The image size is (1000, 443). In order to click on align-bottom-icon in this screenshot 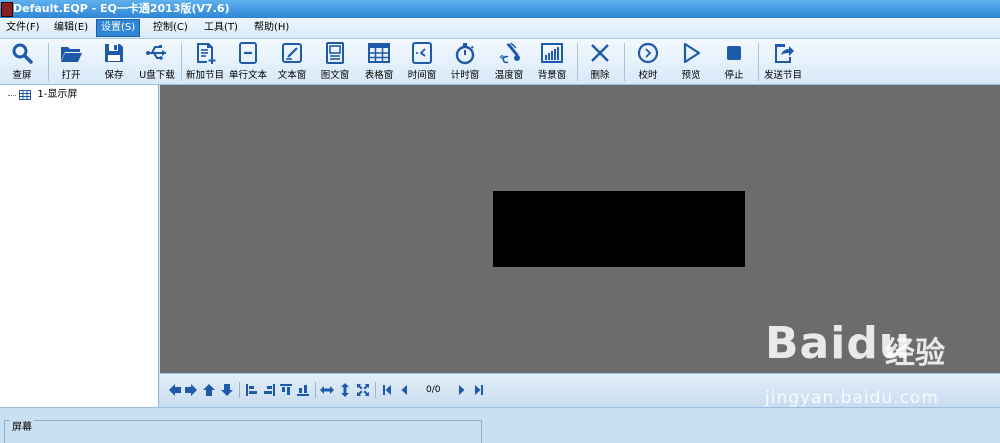, I will do `click(303, 390)`.